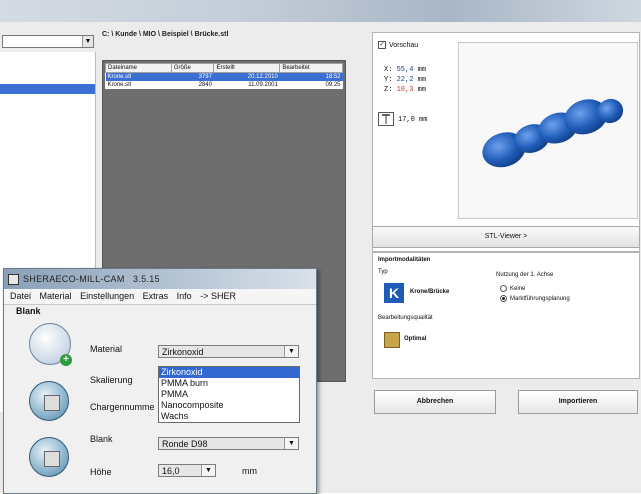 Image resolution: width=641 pixels, height=494 pixels. I want to click on option-market-planning: Marktführungsplanung, so click(535, 298).